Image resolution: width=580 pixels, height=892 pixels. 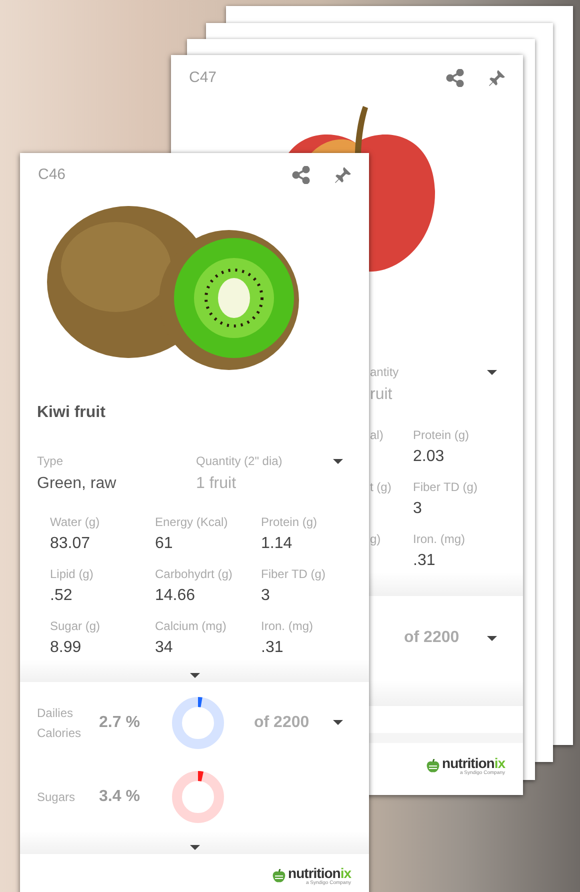 I want to click on nutrient-label: al), so click(x=377, y=435).